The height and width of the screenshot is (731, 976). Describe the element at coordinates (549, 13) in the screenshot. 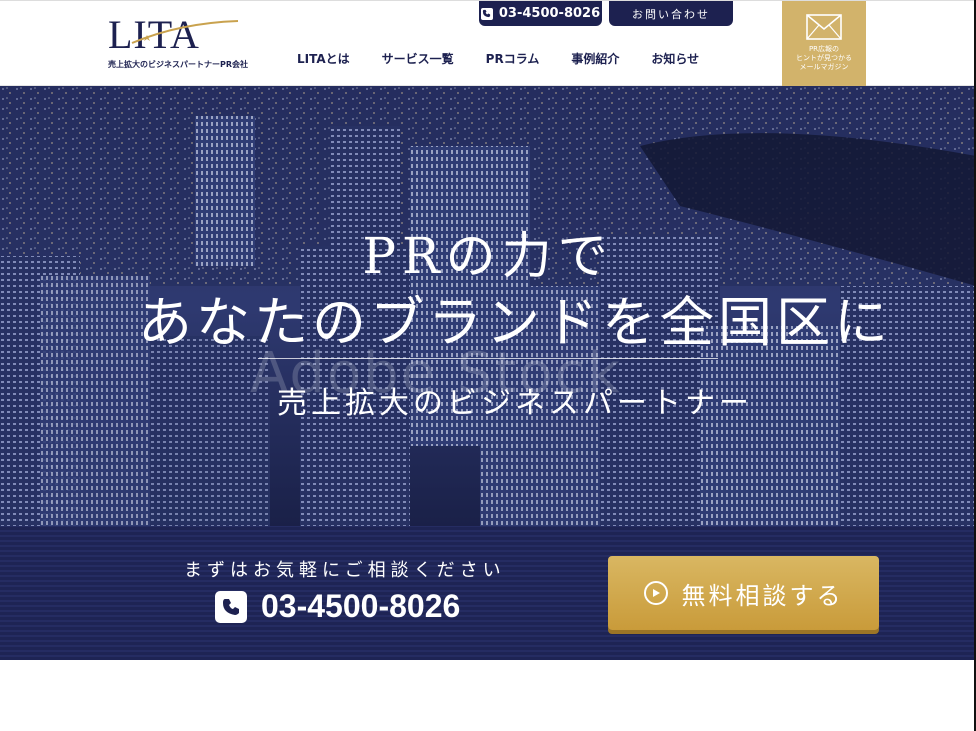

I see `header-phone-number: 03-4500-8026` at that location.